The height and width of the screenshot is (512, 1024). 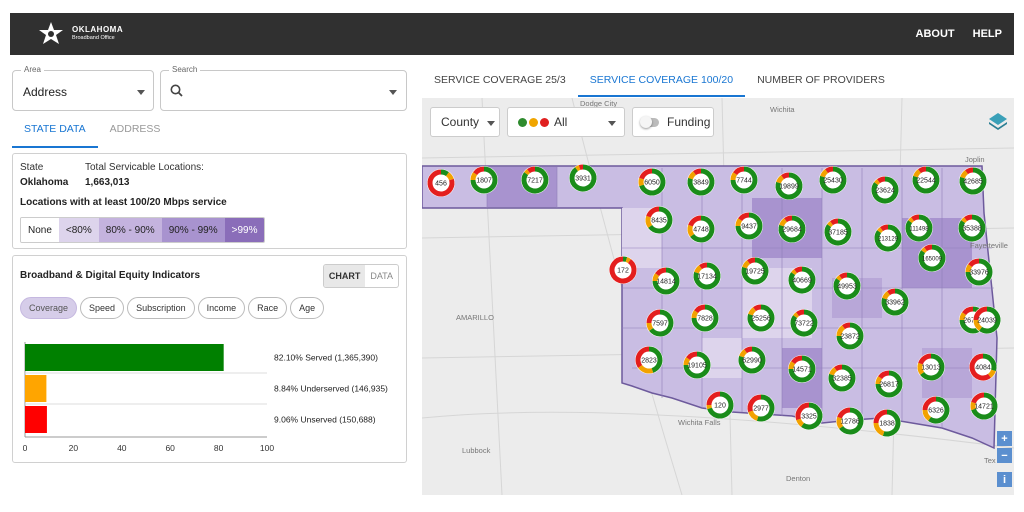 I want to click on county-marker: 73722, so click(x=804, y=323).